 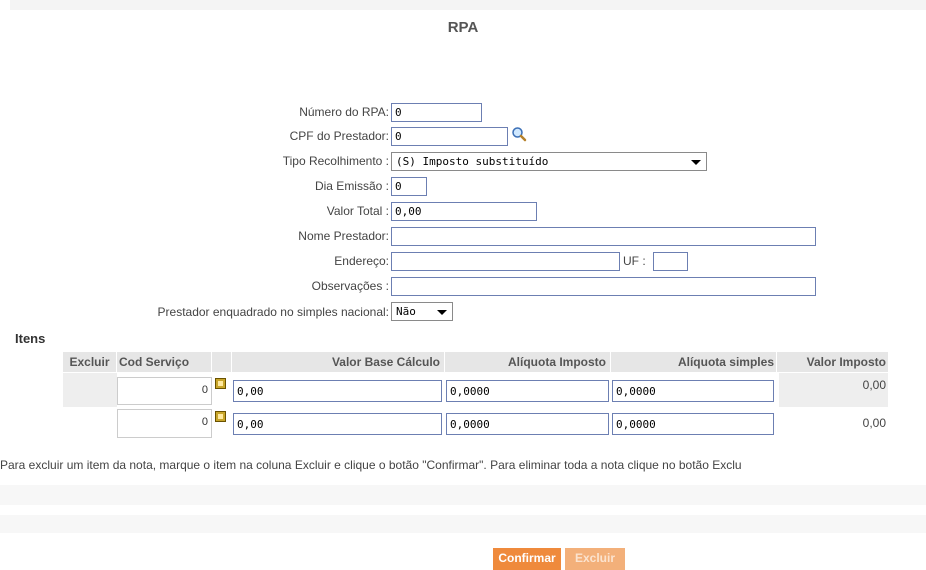 What do you see at coordinates (436, 112) in the screenshot?
I see `numero-input` at bounding box center [436, 112].